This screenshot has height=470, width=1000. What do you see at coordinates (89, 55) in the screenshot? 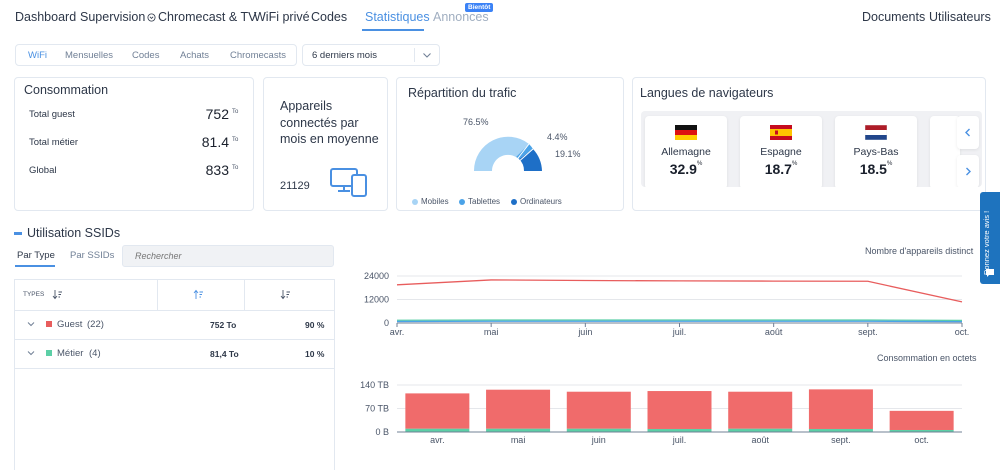
I see `filter-tab-mensuelles: Mensuelles` at bounding box center [89, 55].